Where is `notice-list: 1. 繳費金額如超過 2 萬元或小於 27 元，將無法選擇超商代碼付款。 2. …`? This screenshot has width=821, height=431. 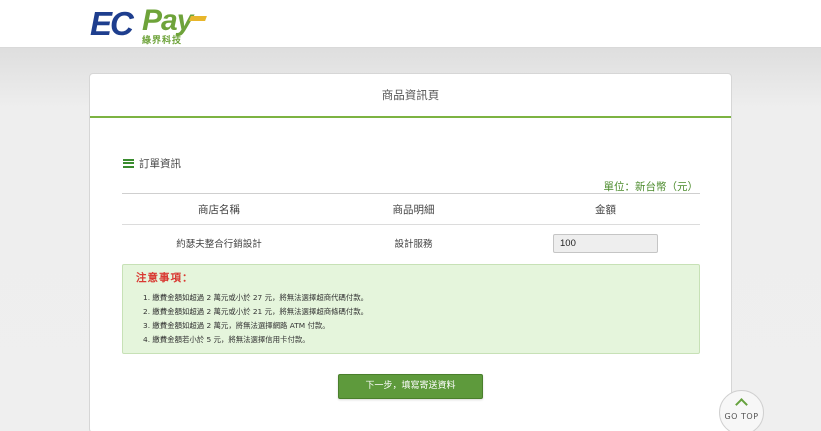
notice-list: 1. 繳費金額如超過 2 萬元或小於 27 元，將無法選擇超商代碼付款。 2. … is located at coordinates (415, 319).